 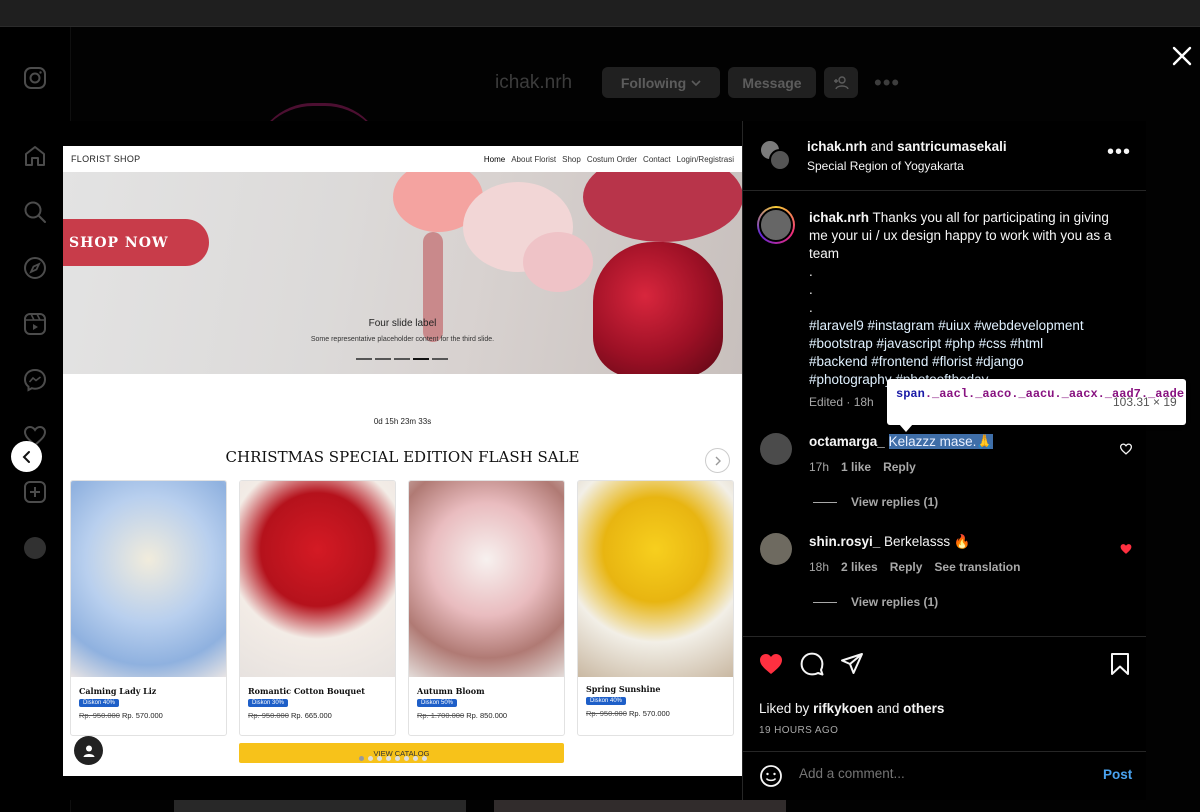 I want to click on author-username: ichak.nrh, so click(x=837, y=146).